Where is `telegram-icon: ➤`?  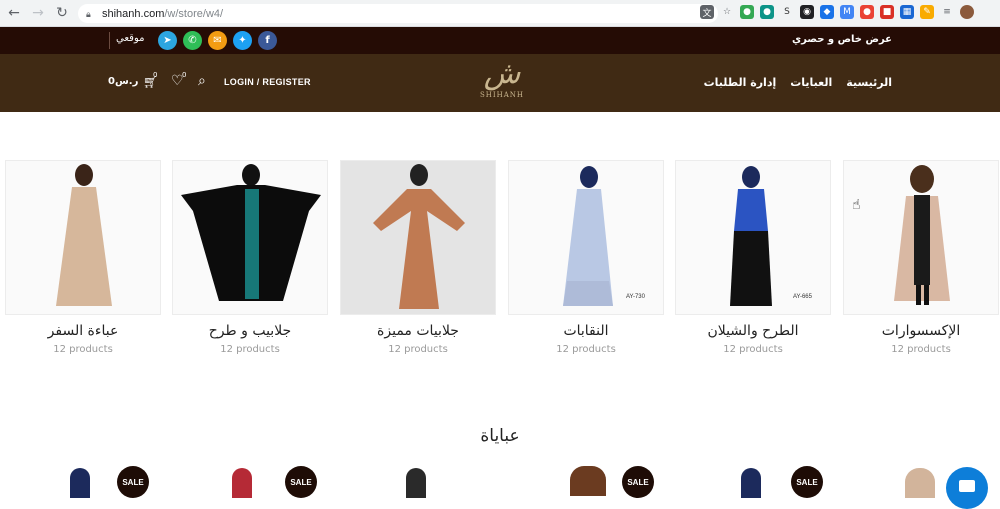
telegram-icon: ➤ is located at coordinates (167, 40).